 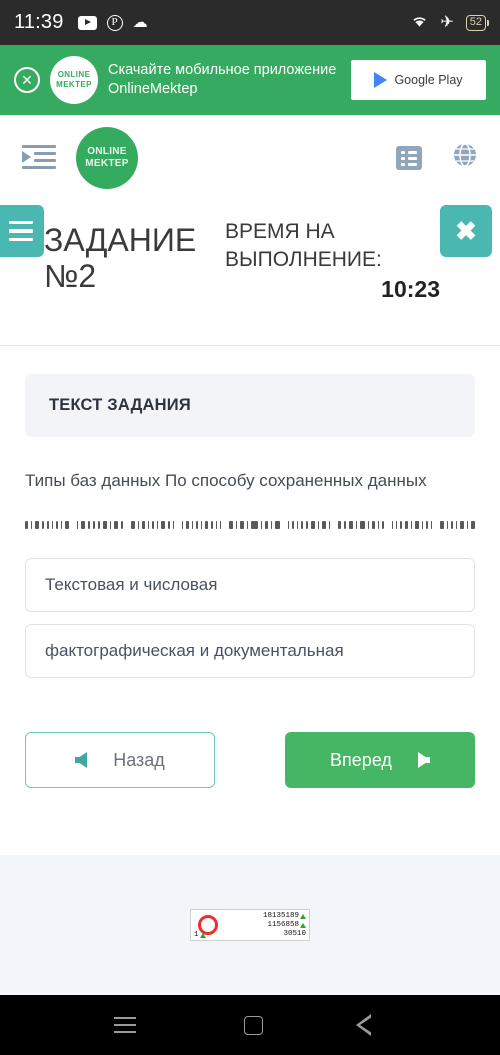 I want to click on indent-menu-icon, so click(x=39, y=157).